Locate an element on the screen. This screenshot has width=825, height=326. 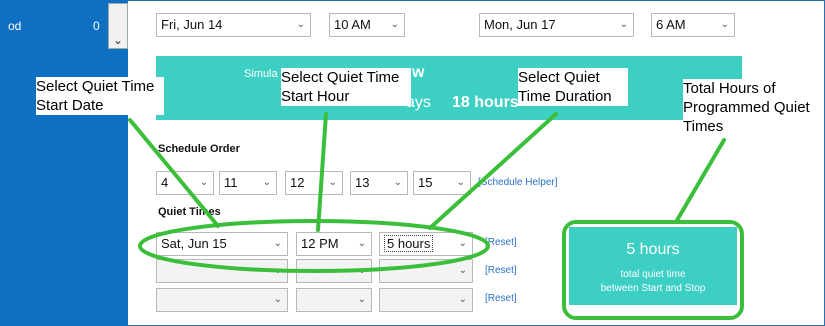
callout-arrow-duration is located at coordinates (493, 171).